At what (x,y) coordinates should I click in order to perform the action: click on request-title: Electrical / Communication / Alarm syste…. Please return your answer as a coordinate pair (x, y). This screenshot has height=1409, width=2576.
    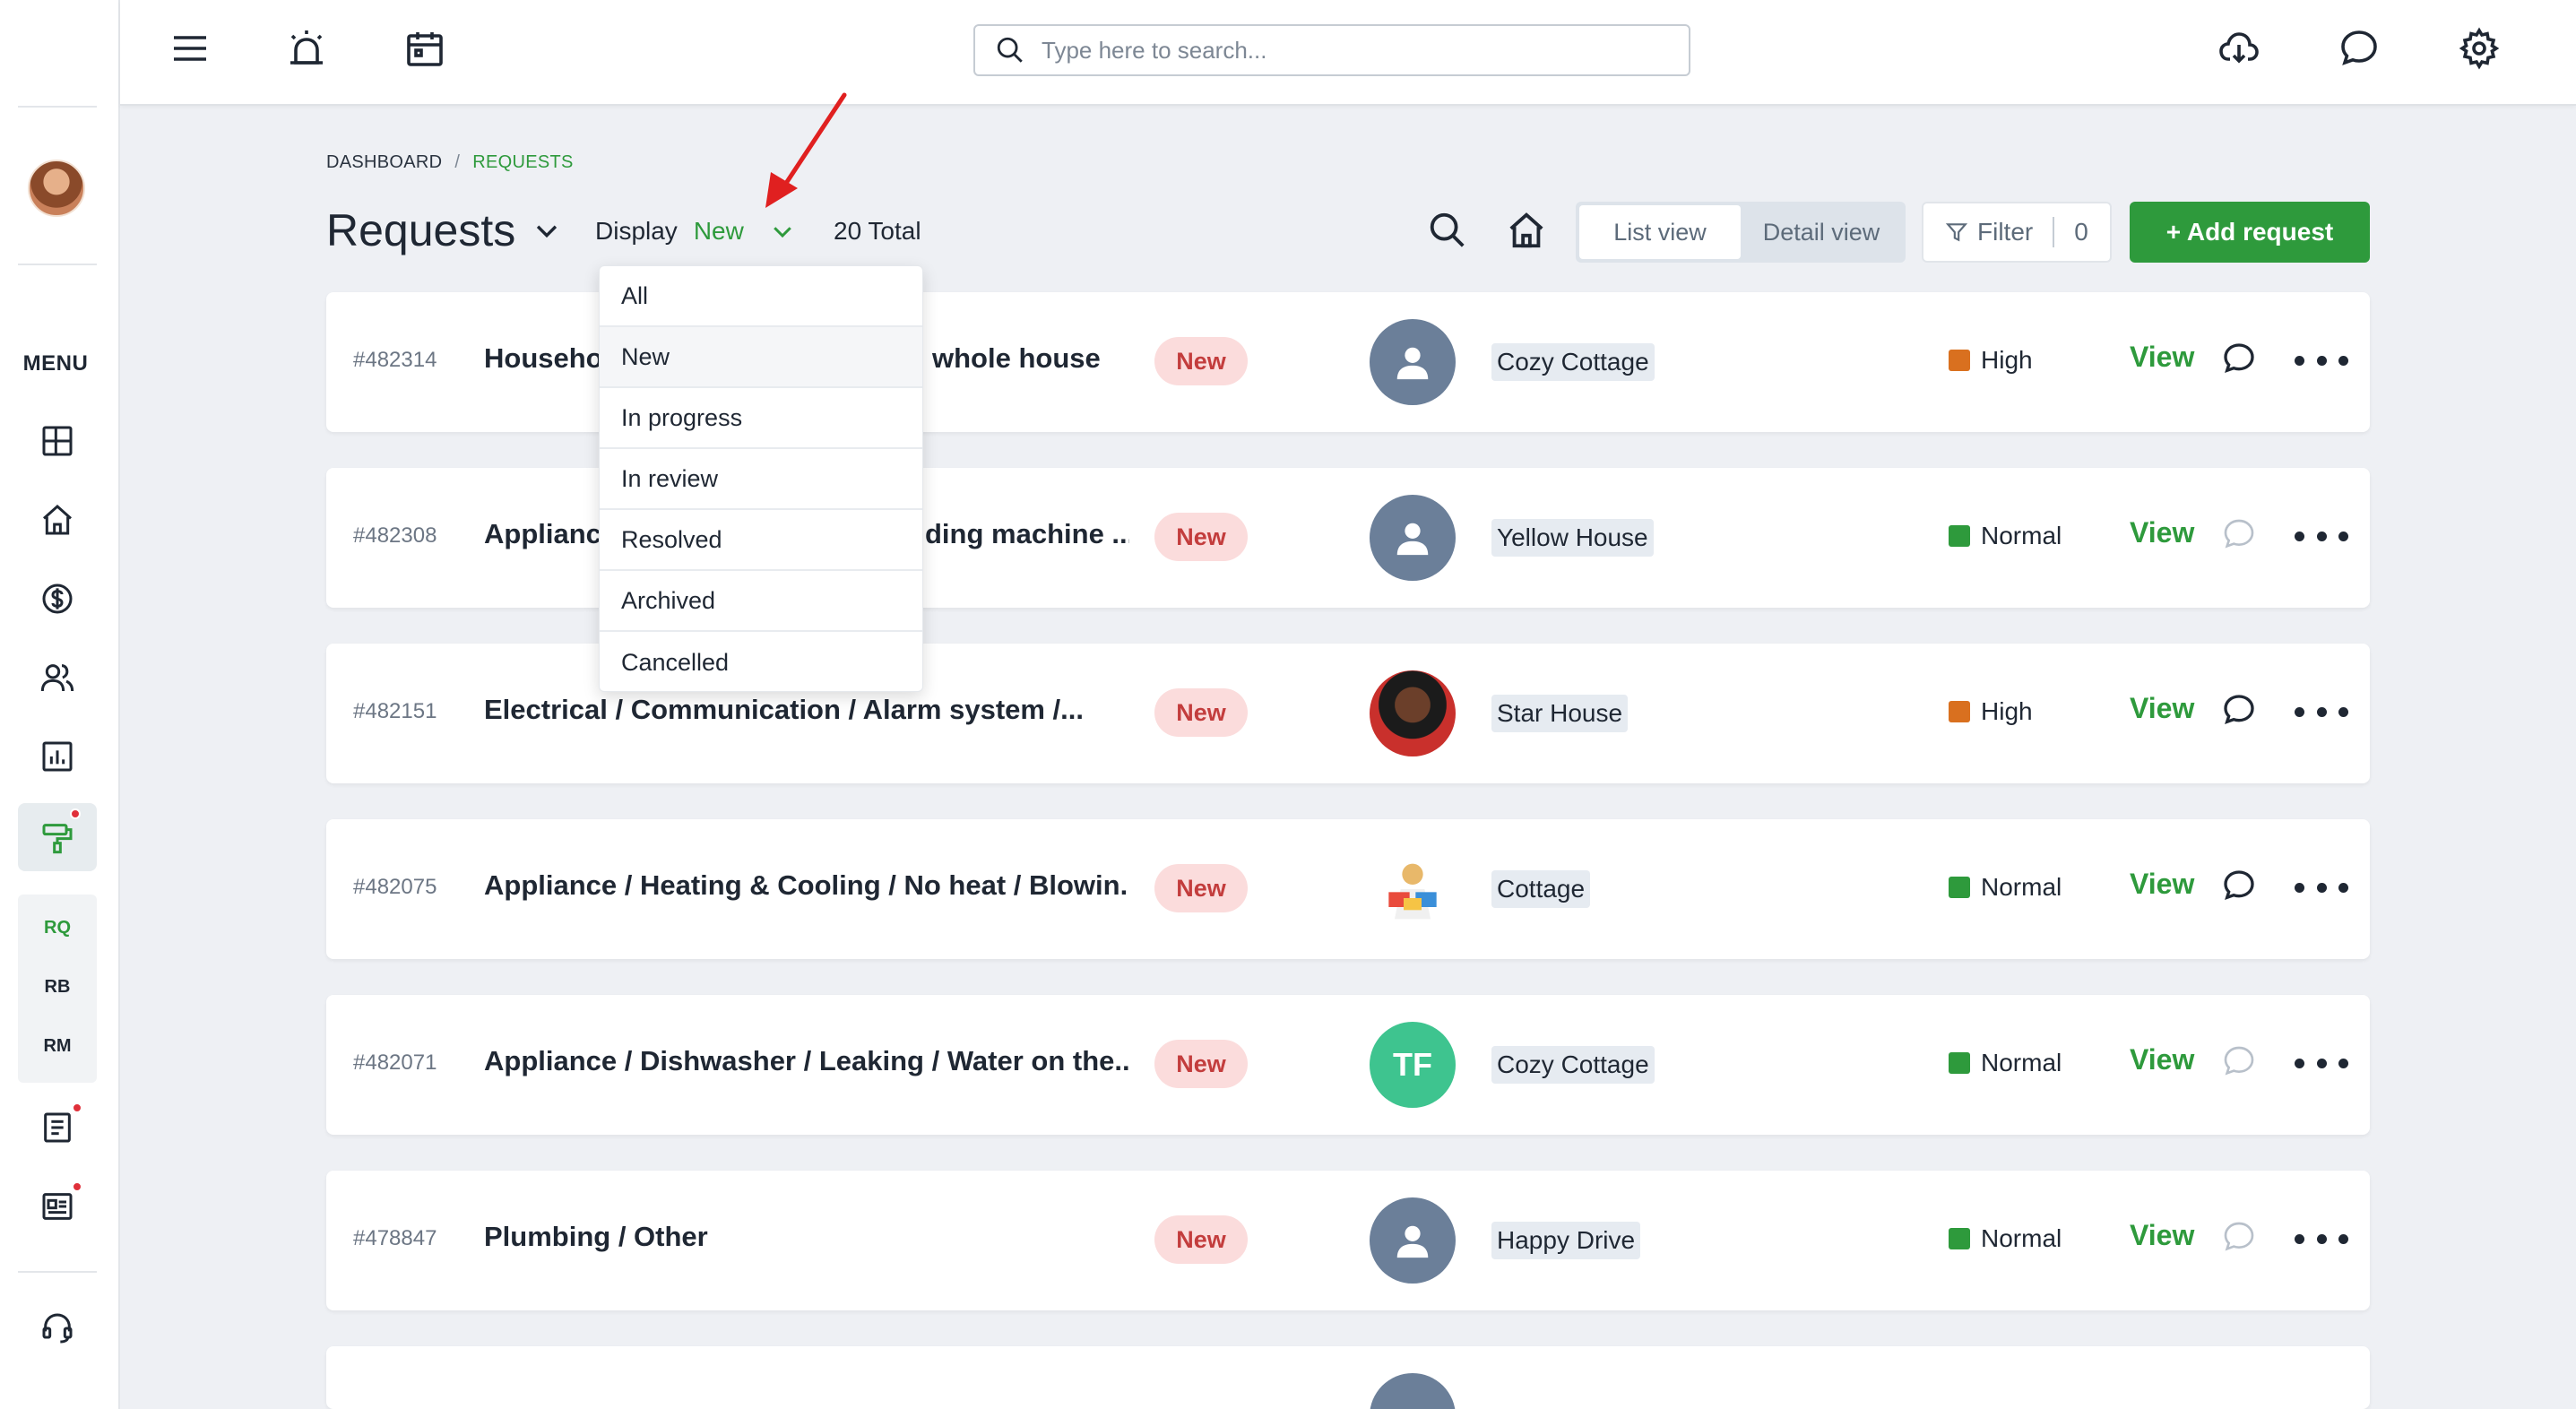
    Looking at the image, I should click on (806, 710).